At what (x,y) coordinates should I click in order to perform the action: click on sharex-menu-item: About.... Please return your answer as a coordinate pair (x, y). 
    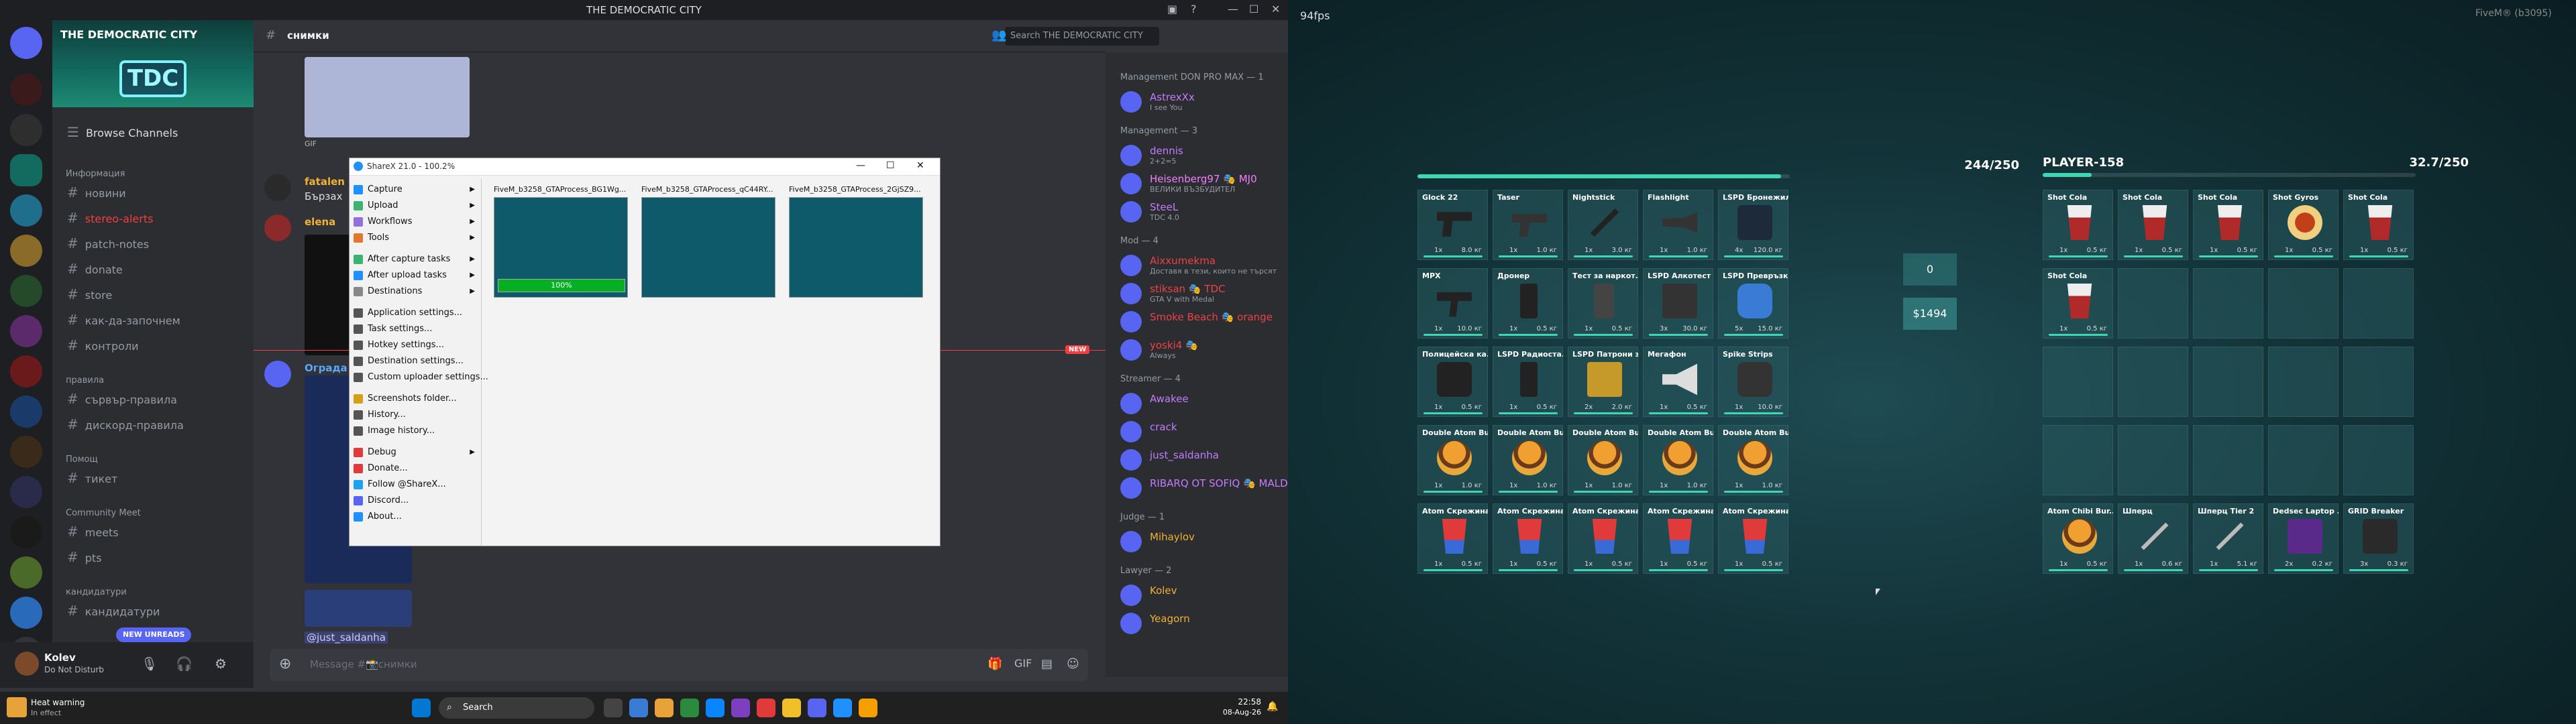
    Looking at the image, I should click on (416, 516).